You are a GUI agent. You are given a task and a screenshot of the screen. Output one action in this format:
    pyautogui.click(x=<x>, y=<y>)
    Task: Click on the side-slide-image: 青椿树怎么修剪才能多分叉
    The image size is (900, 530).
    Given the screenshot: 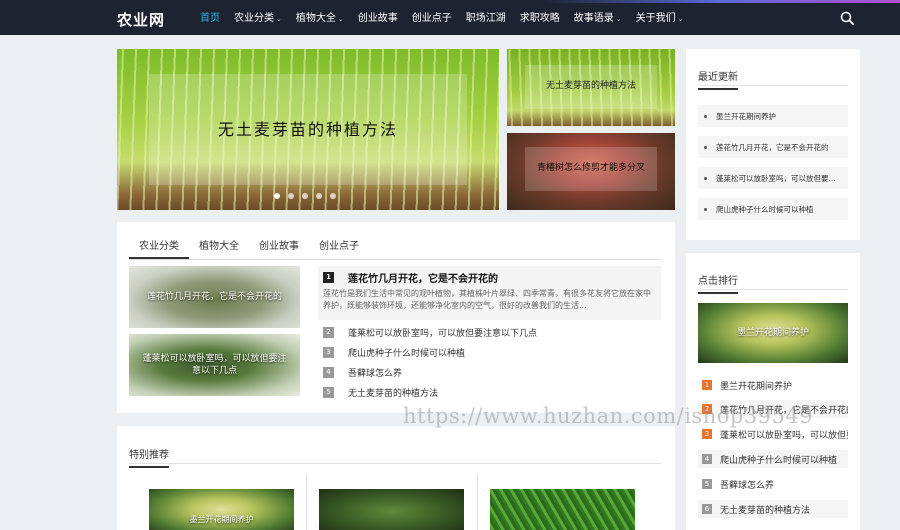 What is the action you would take?
    pyautogui.click(x=591, y=171)
    